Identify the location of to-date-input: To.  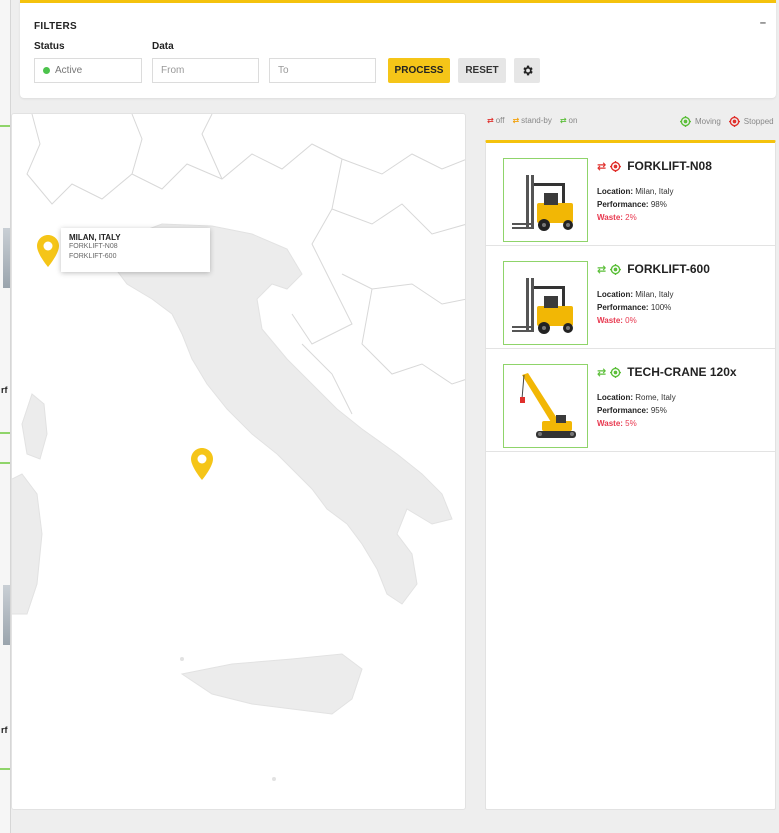
(322, 70).